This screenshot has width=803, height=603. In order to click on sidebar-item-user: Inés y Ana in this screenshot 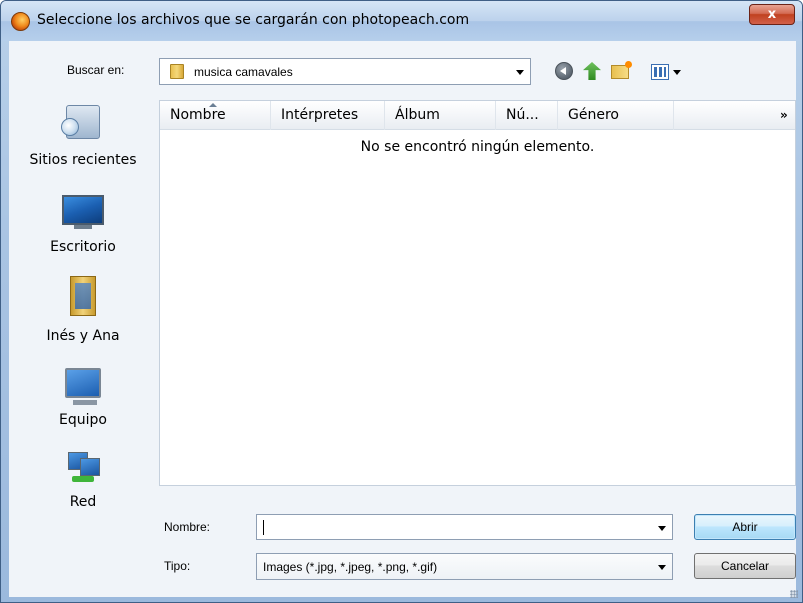, I will do `click(83, 310)`.